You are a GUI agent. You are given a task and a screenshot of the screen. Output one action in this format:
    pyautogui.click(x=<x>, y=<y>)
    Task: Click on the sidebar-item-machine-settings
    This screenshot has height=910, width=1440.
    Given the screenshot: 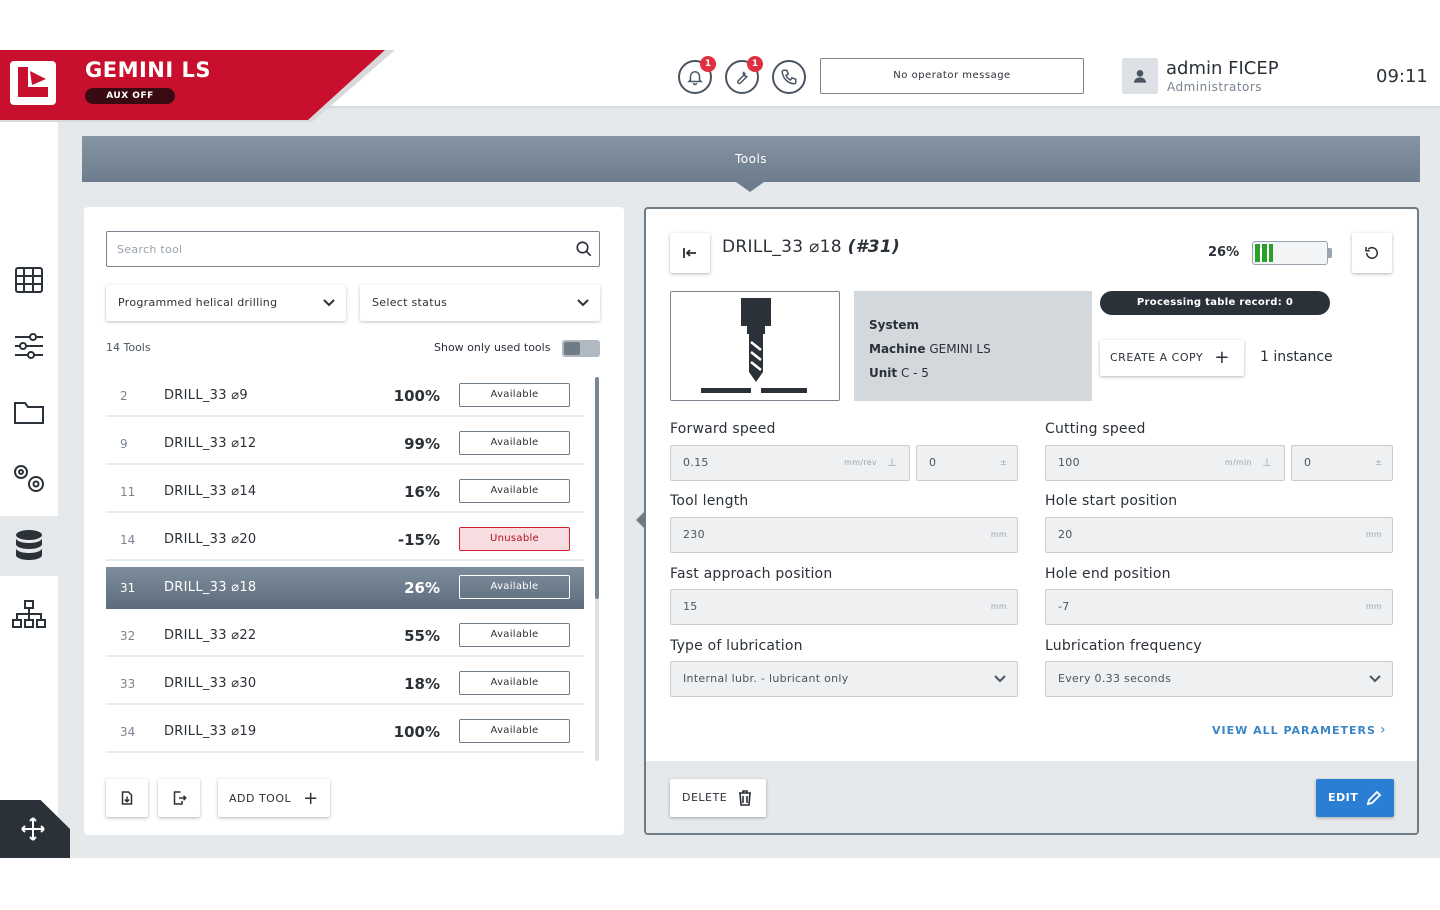 What is the action you would take?
    pyautogui.click(x=29, y=478)
    